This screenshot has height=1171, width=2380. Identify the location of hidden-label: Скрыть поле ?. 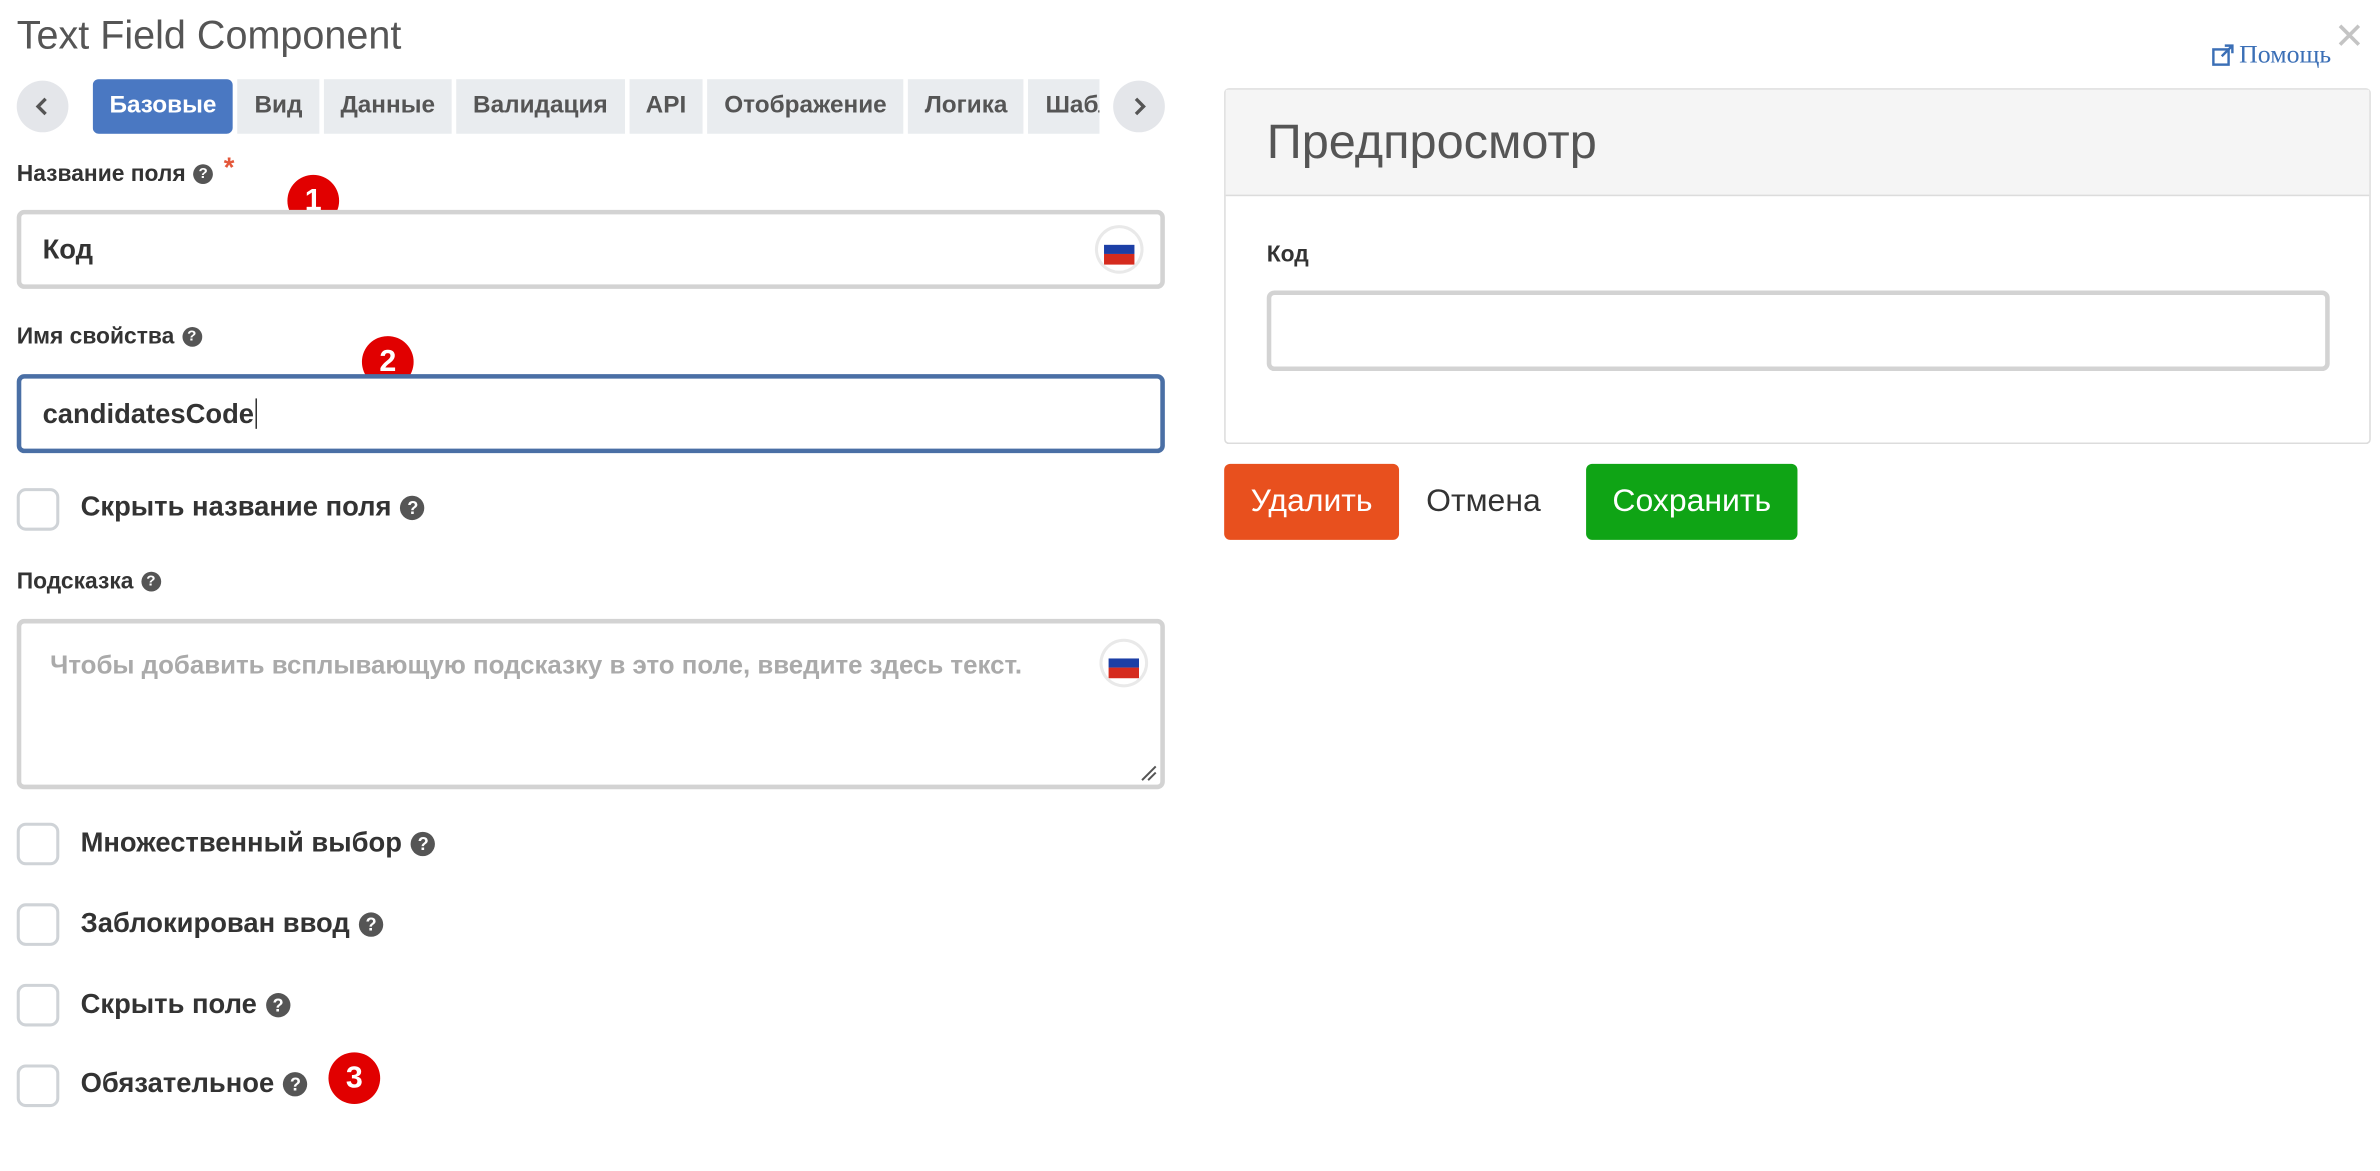
(186, 1004).